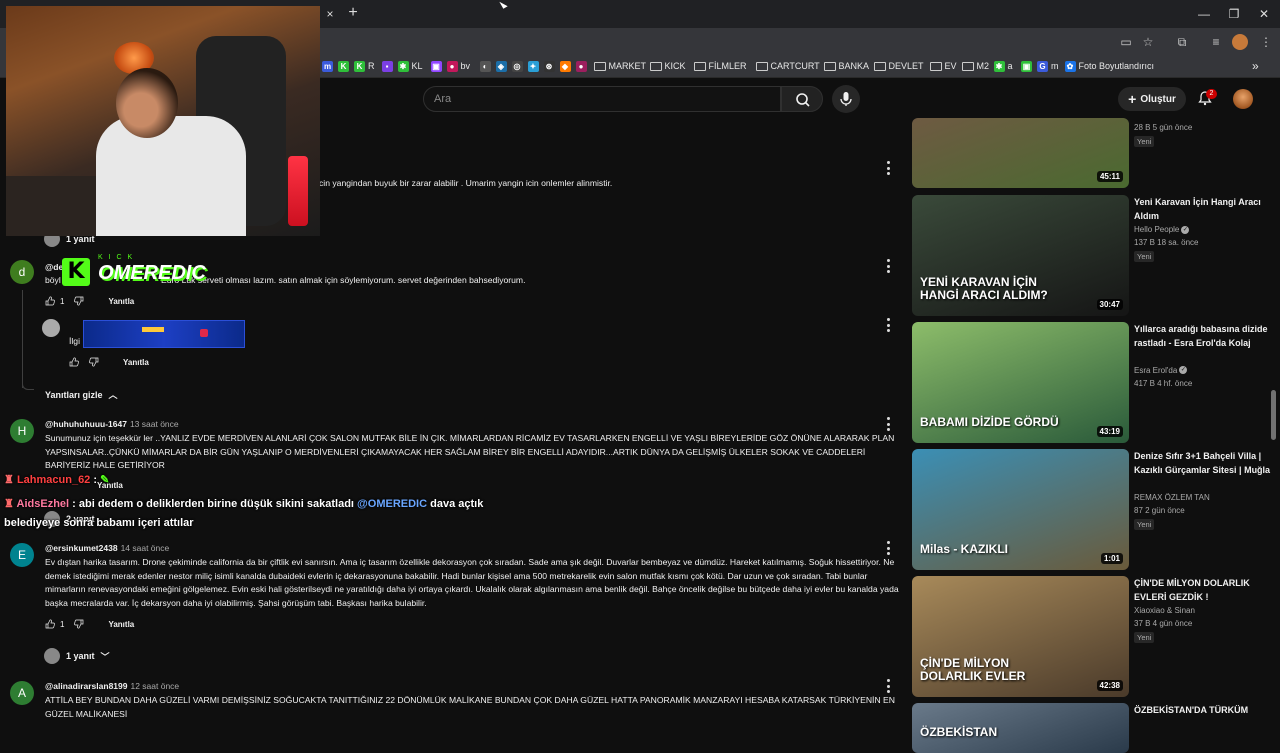 This screenshot has width=1280, height=753. I want to click on commenter-avatar: H, so click(22, 431).